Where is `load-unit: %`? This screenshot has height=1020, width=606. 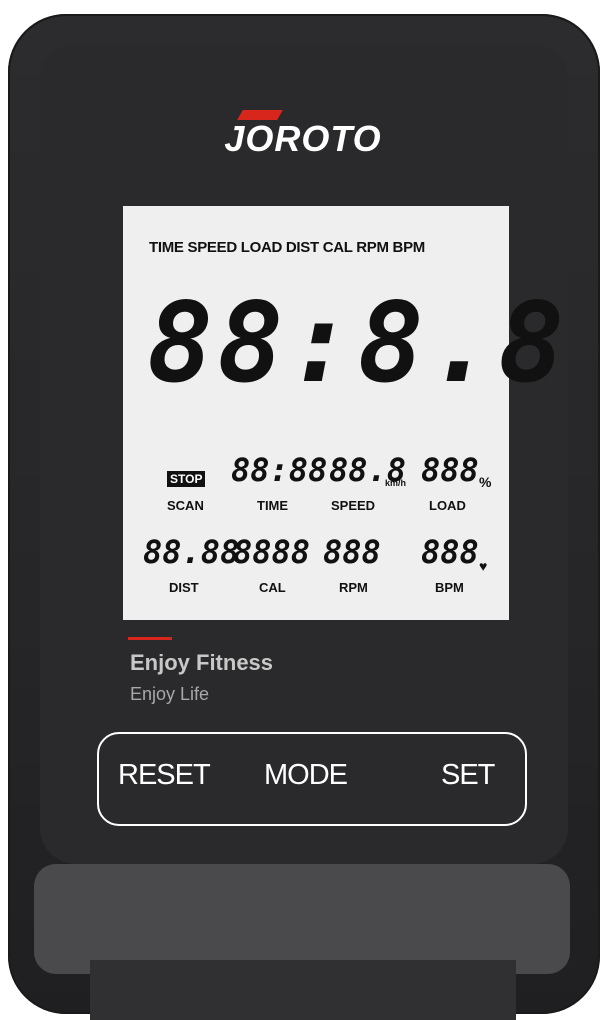 load-unit: % is located at coordinates (485, 482).